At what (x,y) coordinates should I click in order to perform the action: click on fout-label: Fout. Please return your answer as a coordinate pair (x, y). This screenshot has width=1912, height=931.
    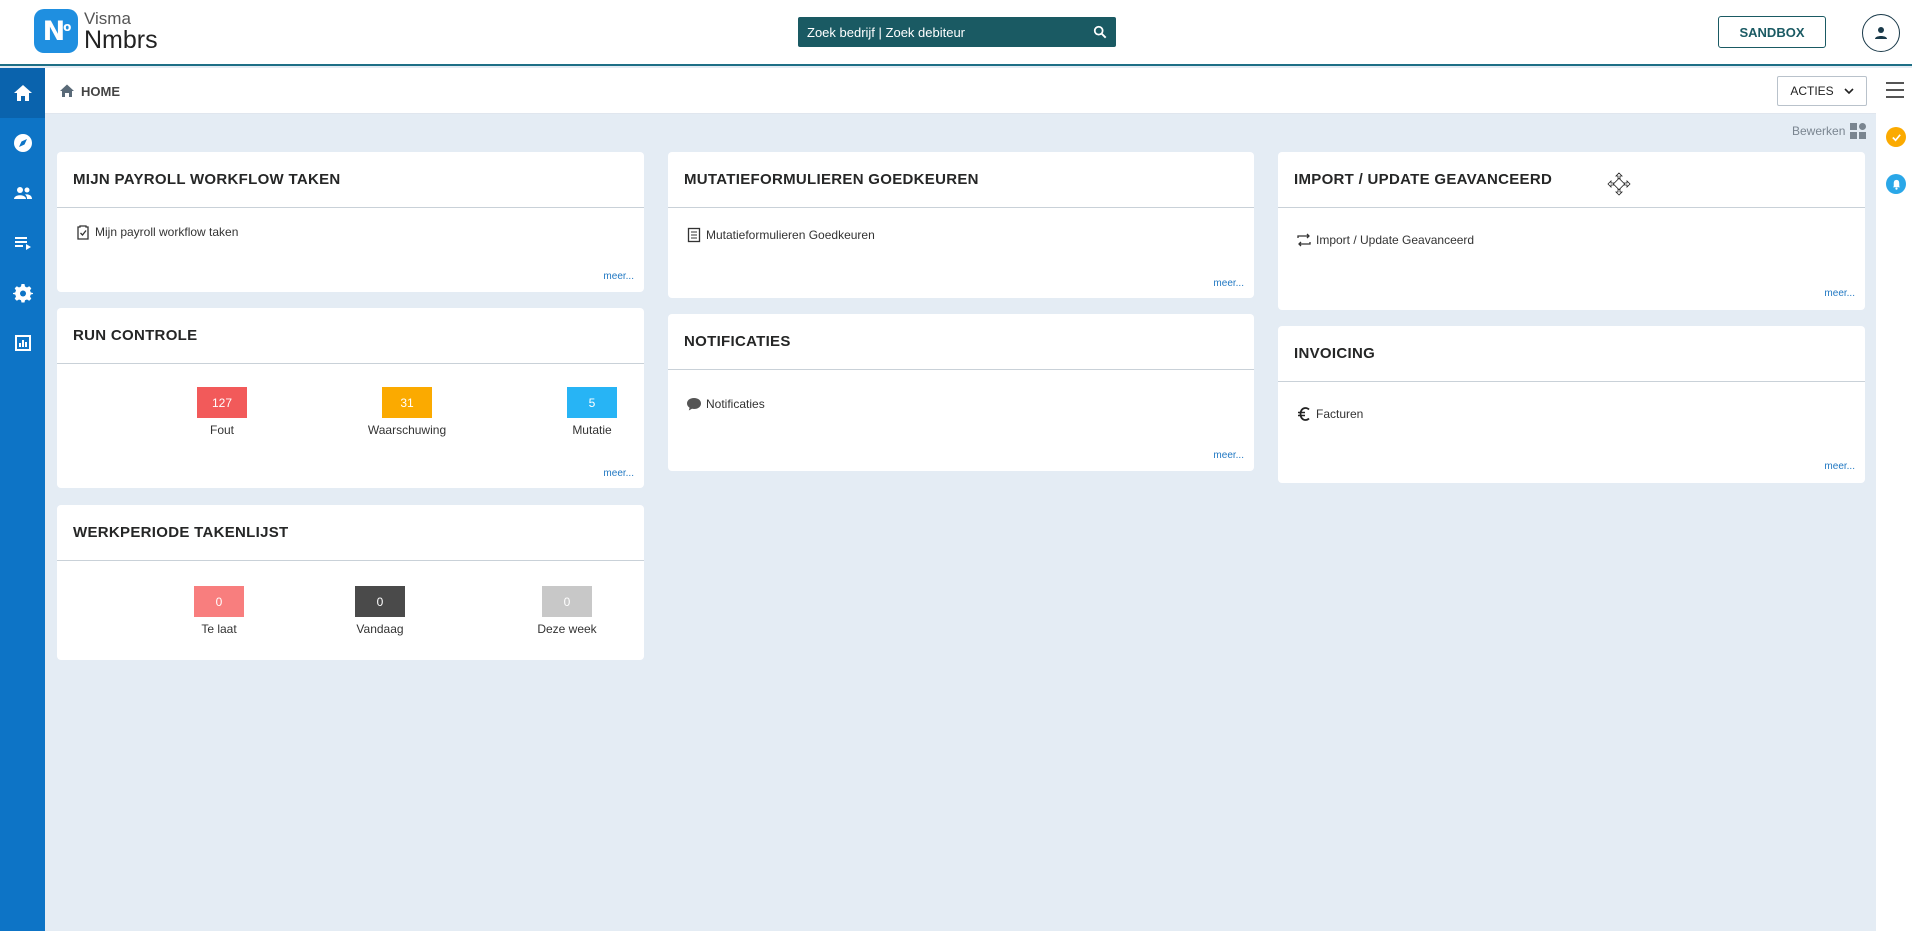
    Looking at the image, I should click on (221, 430).